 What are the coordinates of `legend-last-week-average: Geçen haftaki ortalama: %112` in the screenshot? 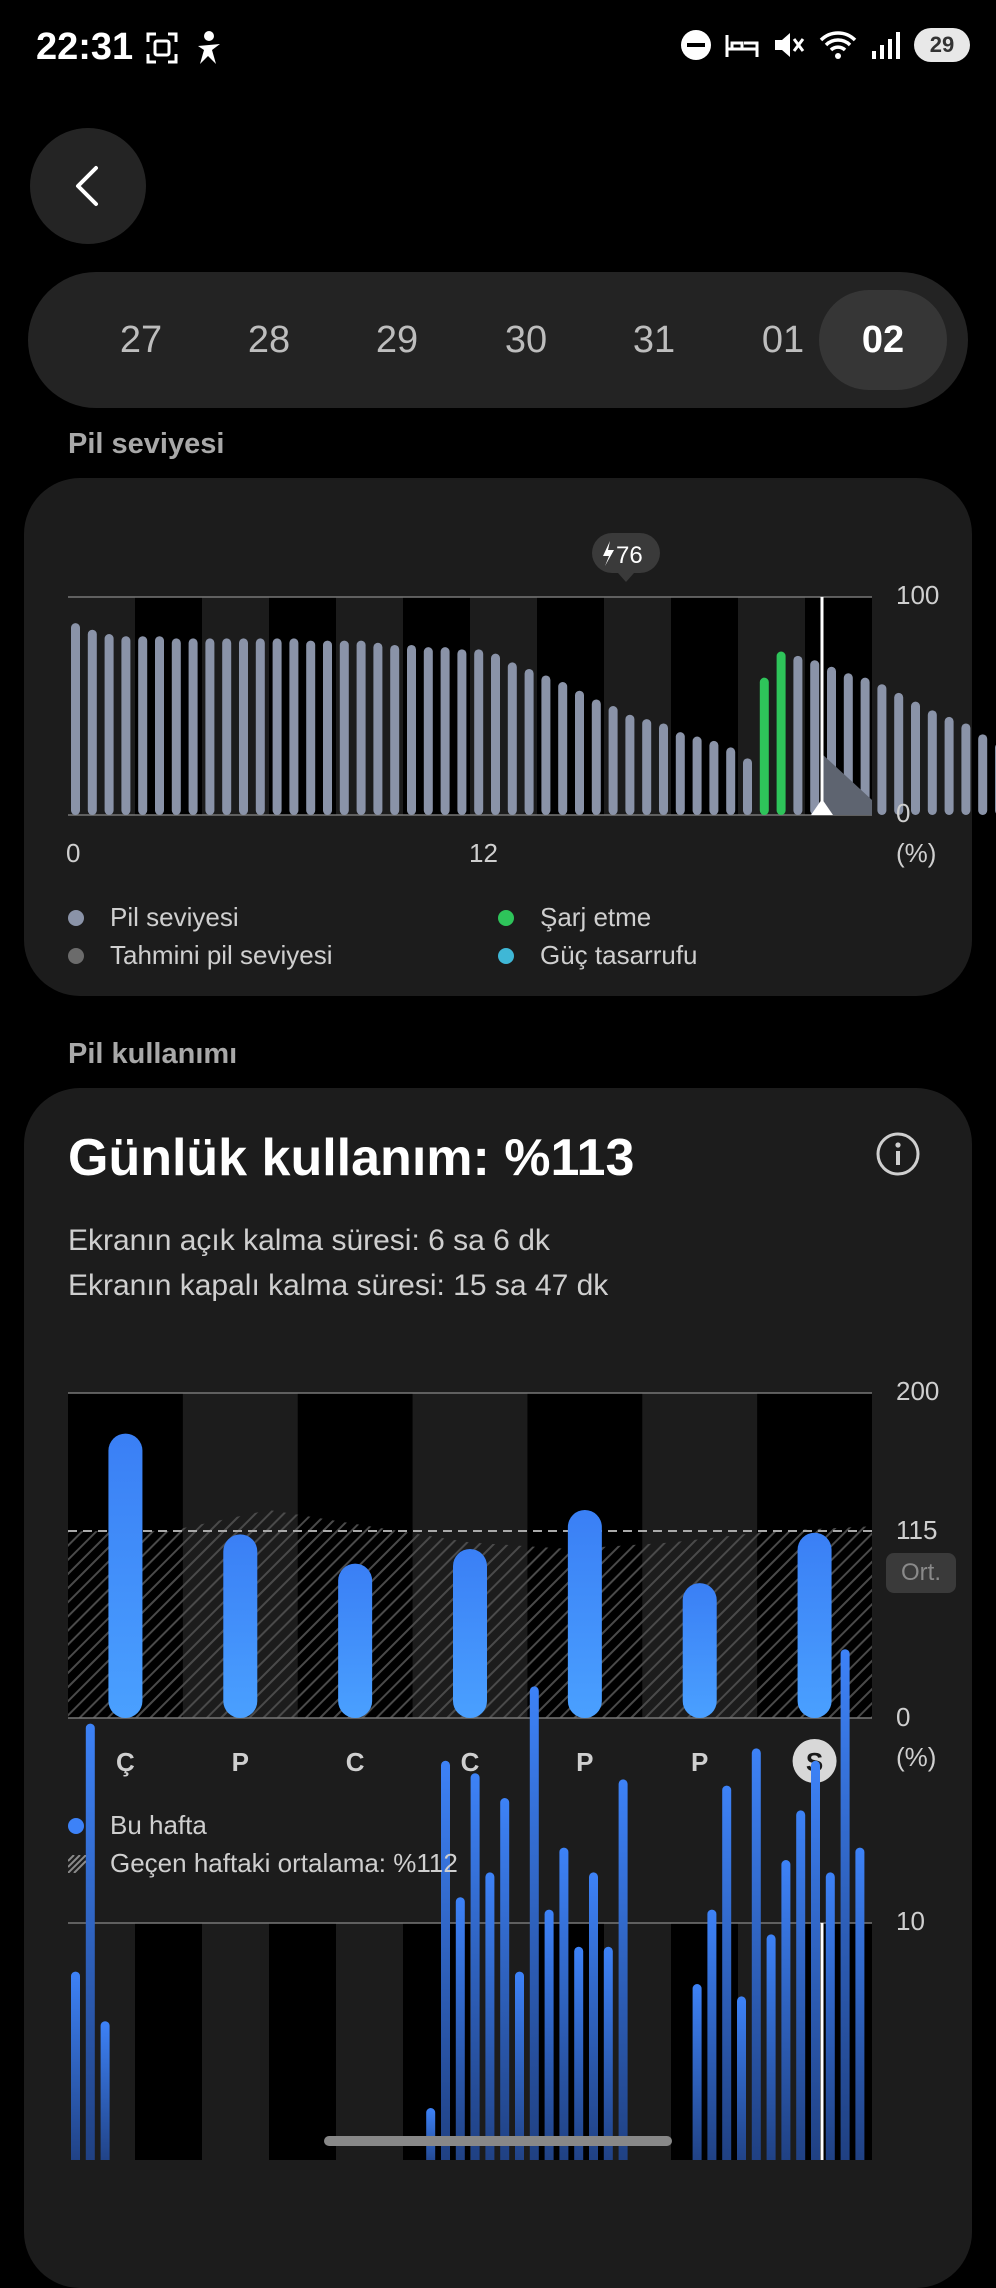 It's located at (263, 1863).